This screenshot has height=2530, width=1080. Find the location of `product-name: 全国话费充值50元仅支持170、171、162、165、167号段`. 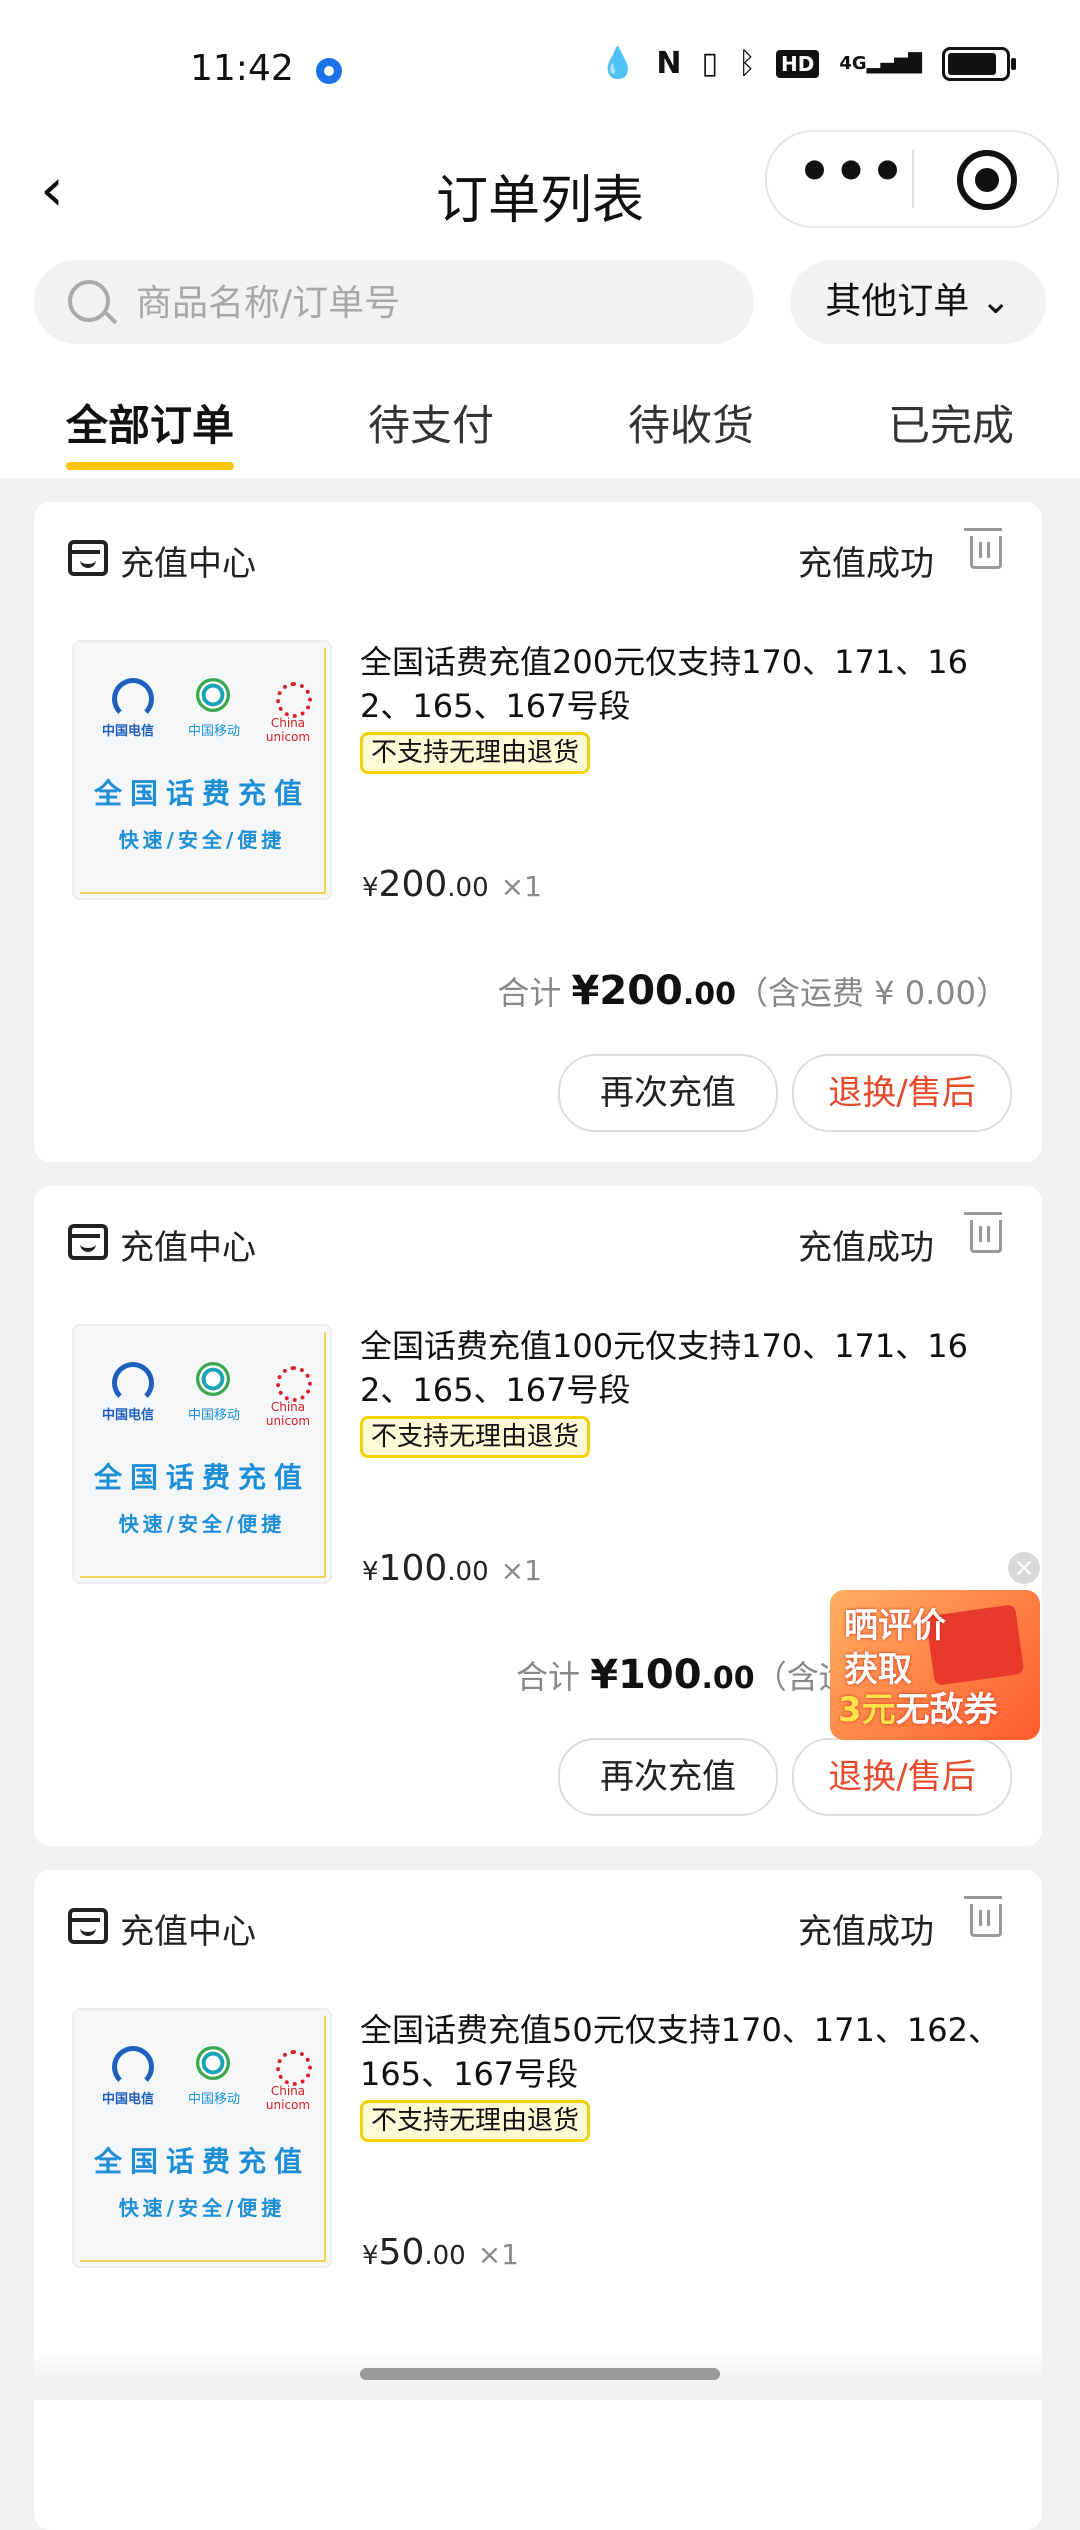

product-name: 全国话费充值50元仅支持170、171、162、165、167号段 is located at coordinates (690, 2052).